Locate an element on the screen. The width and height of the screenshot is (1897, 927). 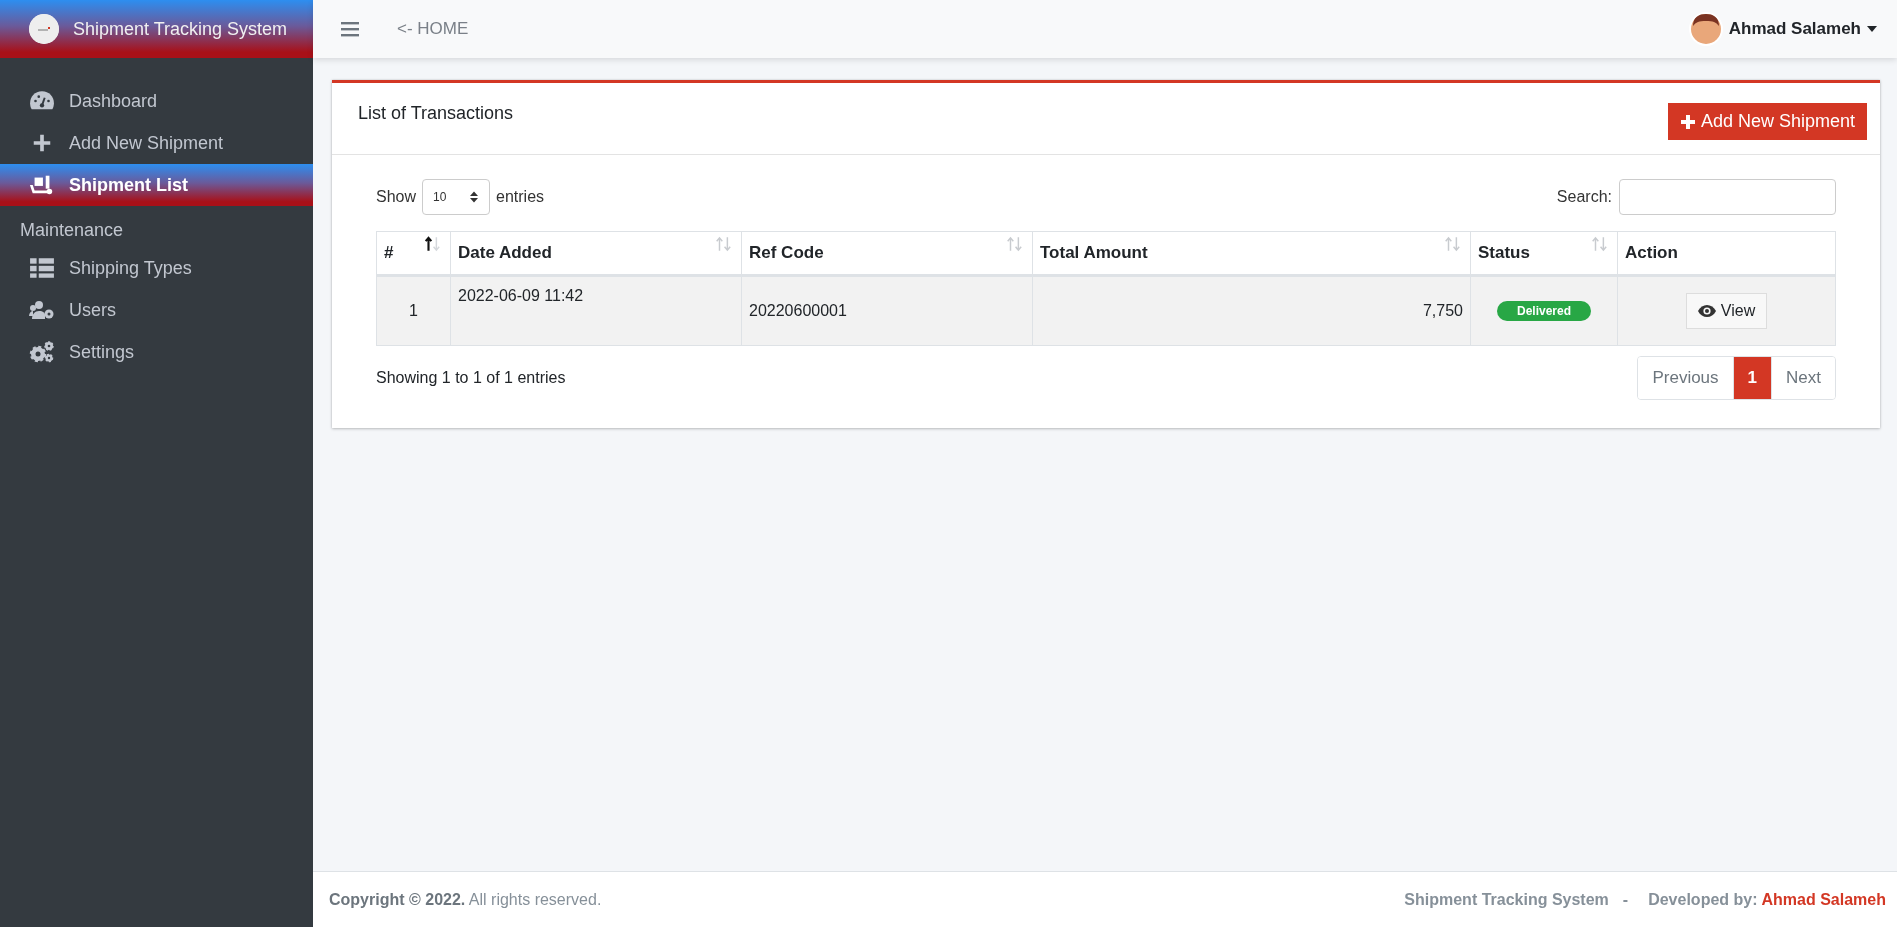
table-cell: 2022-06-09 11:42 is located at coordinates (596, 310).